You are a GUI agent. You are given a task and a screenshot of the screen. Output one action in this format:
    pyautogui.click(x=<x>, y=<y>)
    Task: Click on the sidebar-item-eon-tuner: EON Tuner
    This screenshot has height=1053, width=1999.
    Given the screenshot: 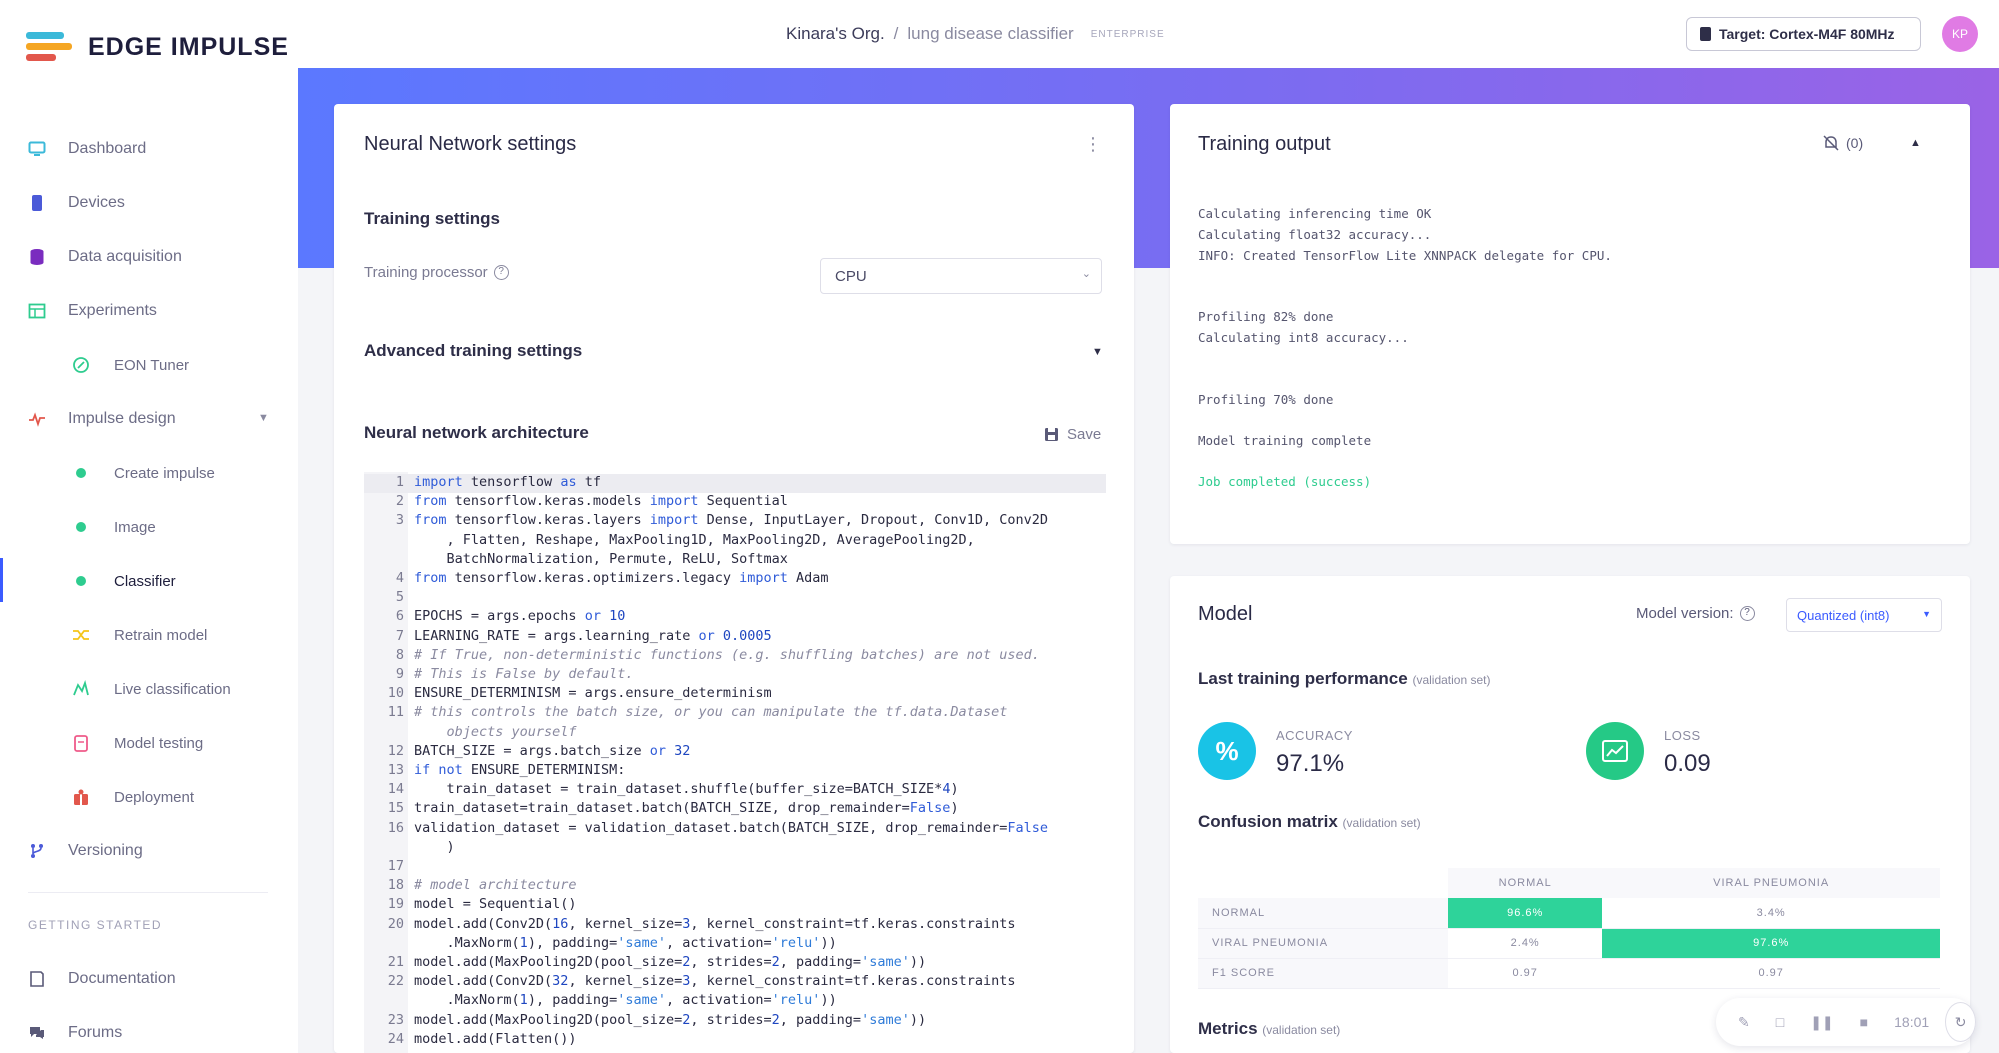 What is the action you would take?
    pyautogui.click(x=130, y=365)
    